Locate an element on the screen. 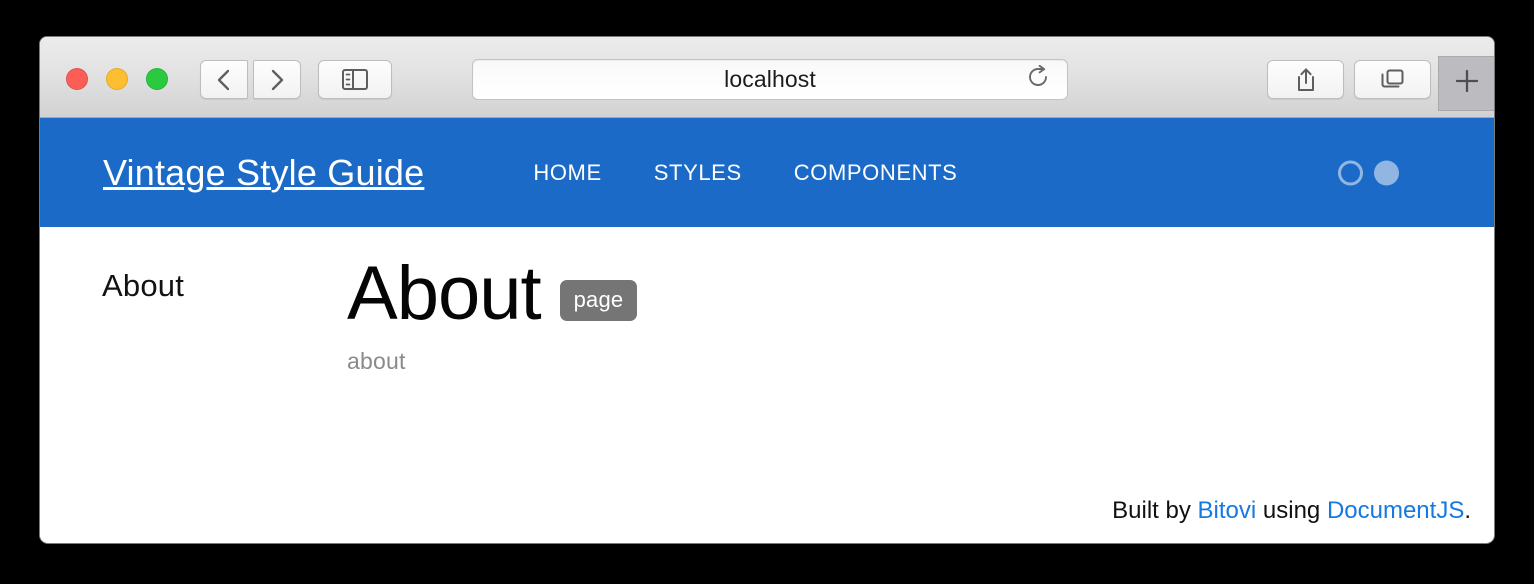  zoom-window-button is located at coordinates (157, 79).